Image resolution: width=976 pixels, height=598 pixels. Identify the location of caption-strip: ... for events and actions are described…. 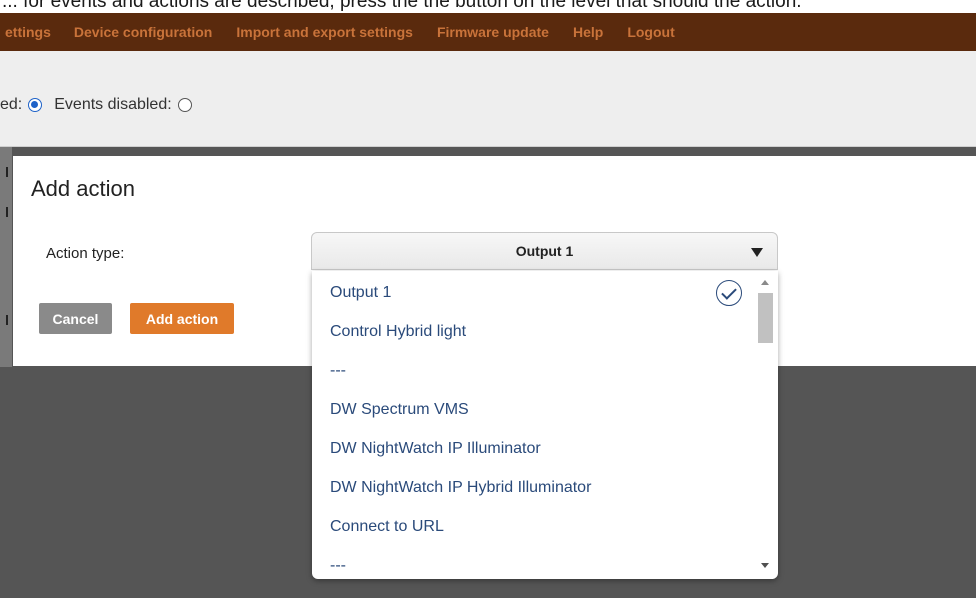
(488, 6).